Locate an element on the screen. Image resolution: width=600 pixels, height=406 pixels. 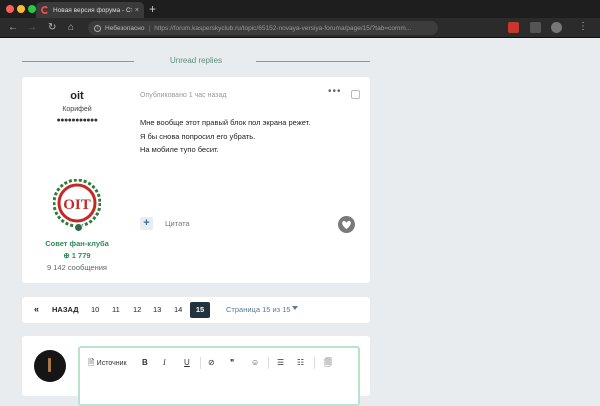
bold-button: B is located at coordinates (145, 363).